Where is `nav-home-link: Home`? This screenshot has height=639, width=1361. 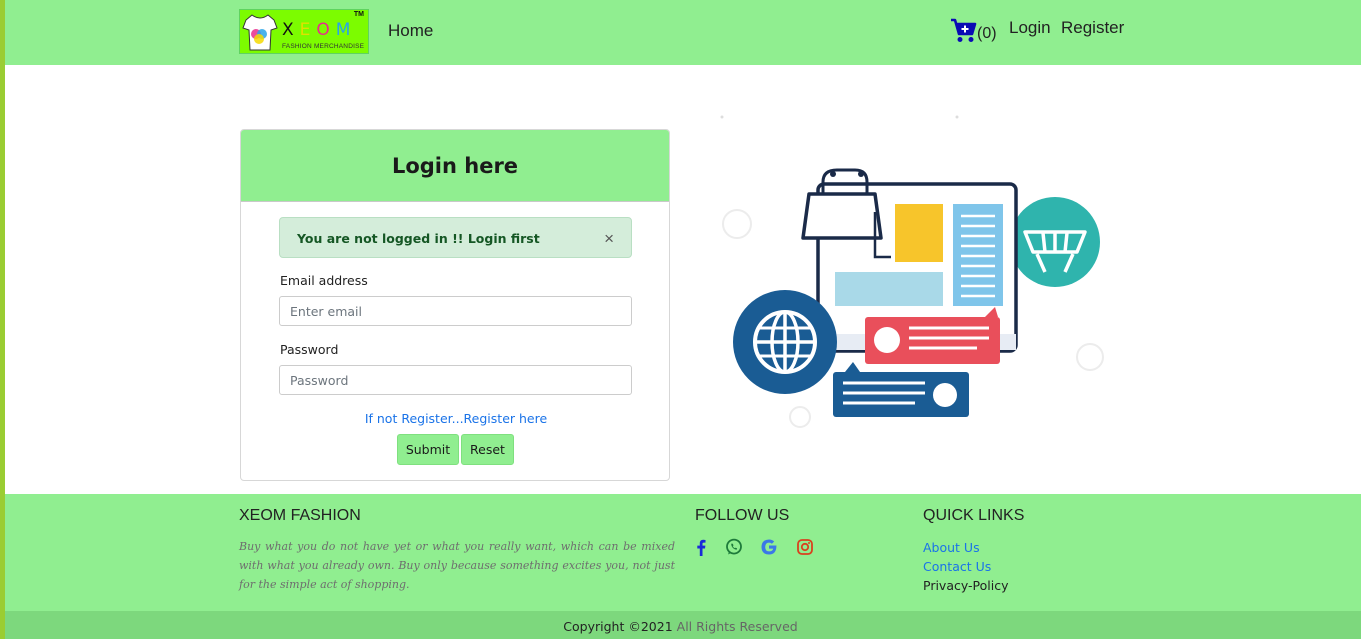
nav-home-link: Home is located at coordinates (410, 31).